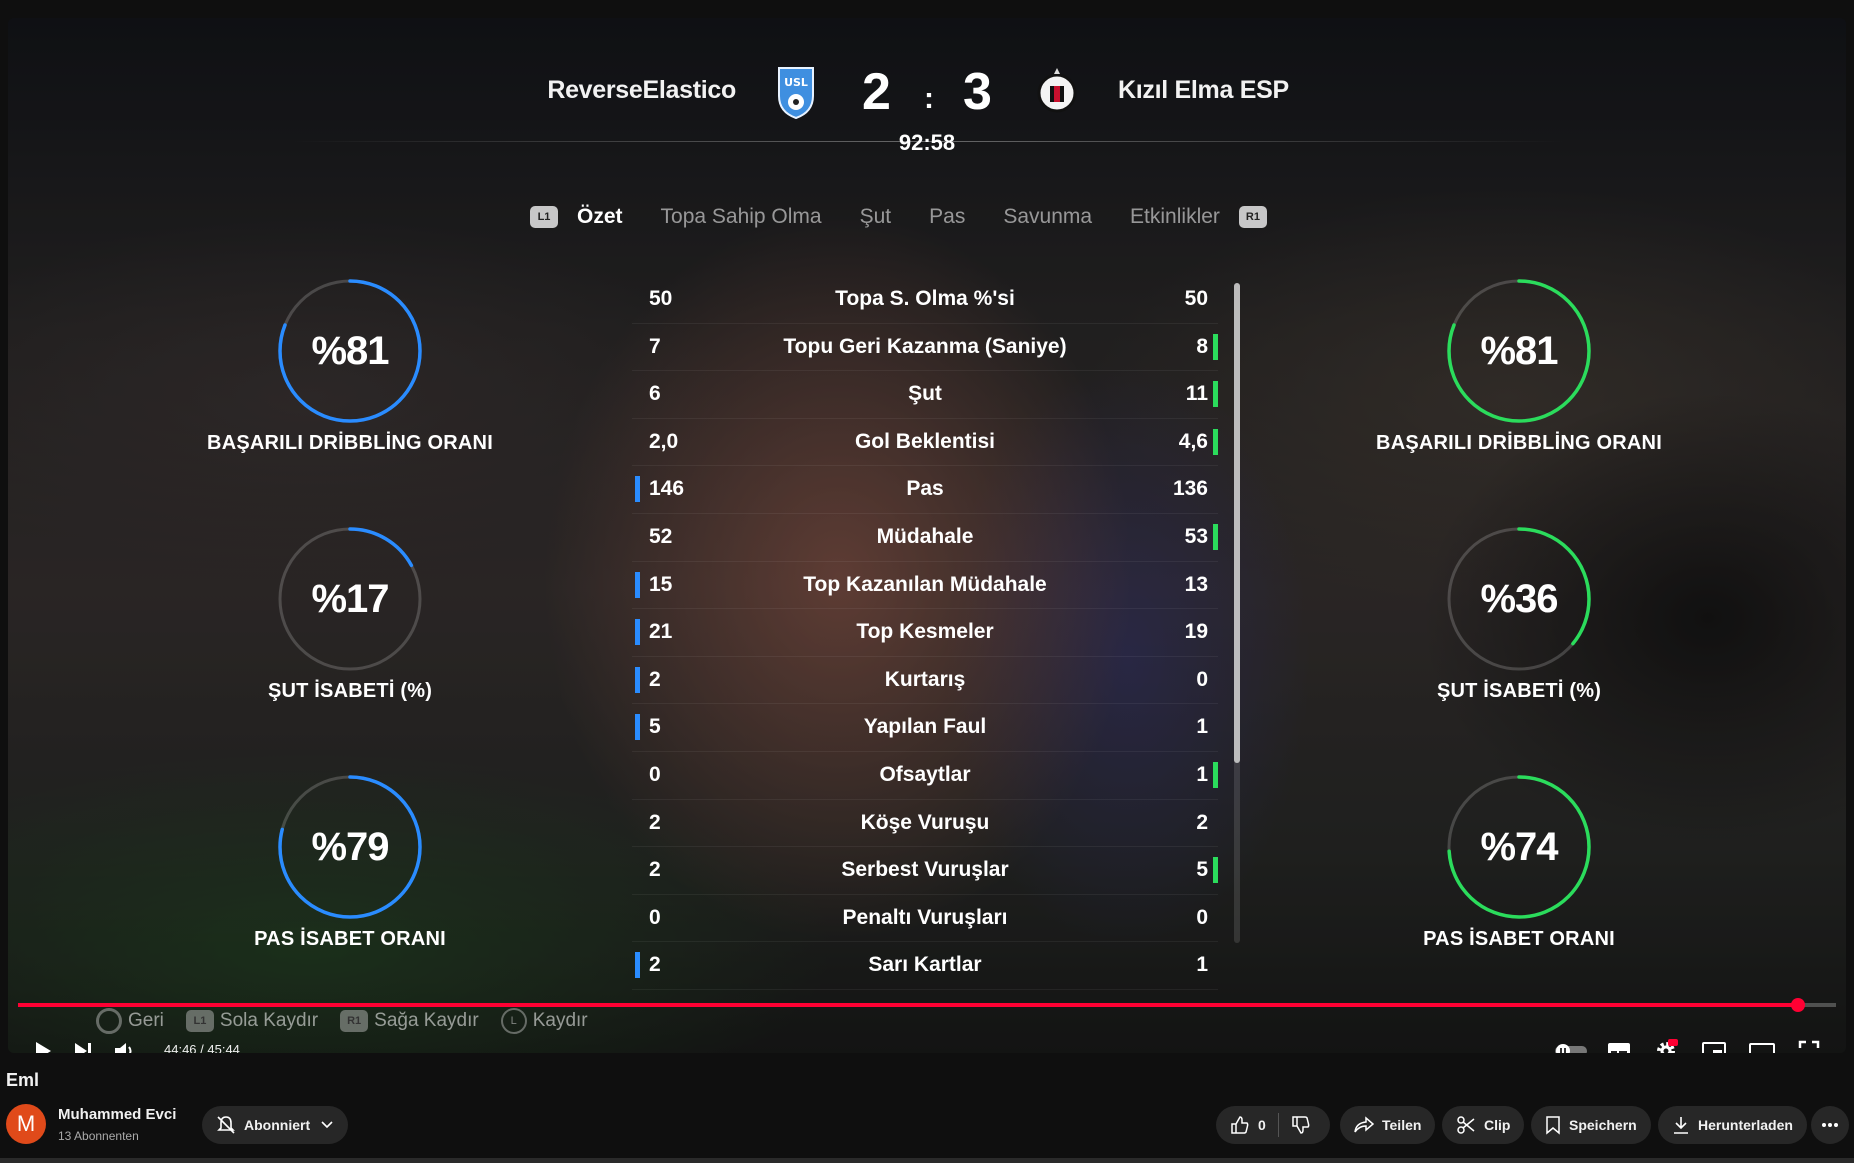  I want to click on stat-away-value: 4,6, so click(1193, 441).